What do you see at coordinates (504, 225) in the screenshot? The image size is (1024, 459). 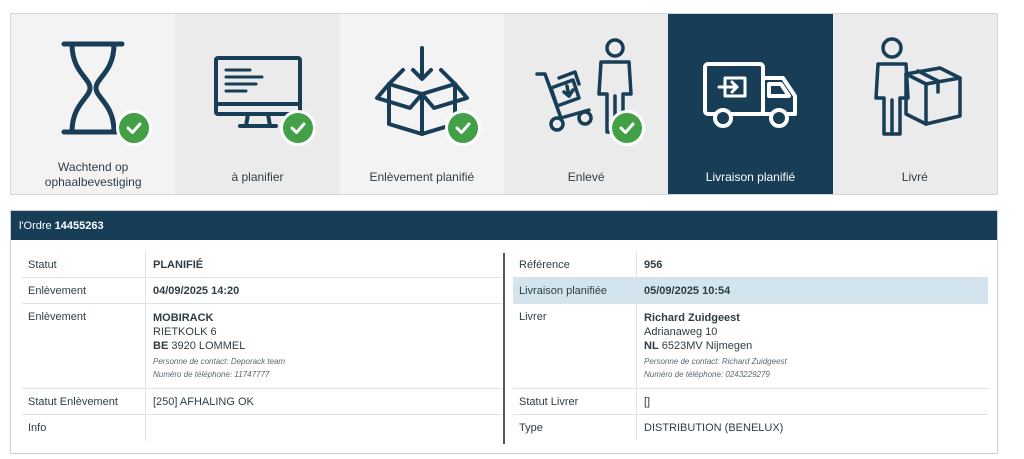 I see `order-header: l'Ordre 14455263` at bounding box center [504, 225].